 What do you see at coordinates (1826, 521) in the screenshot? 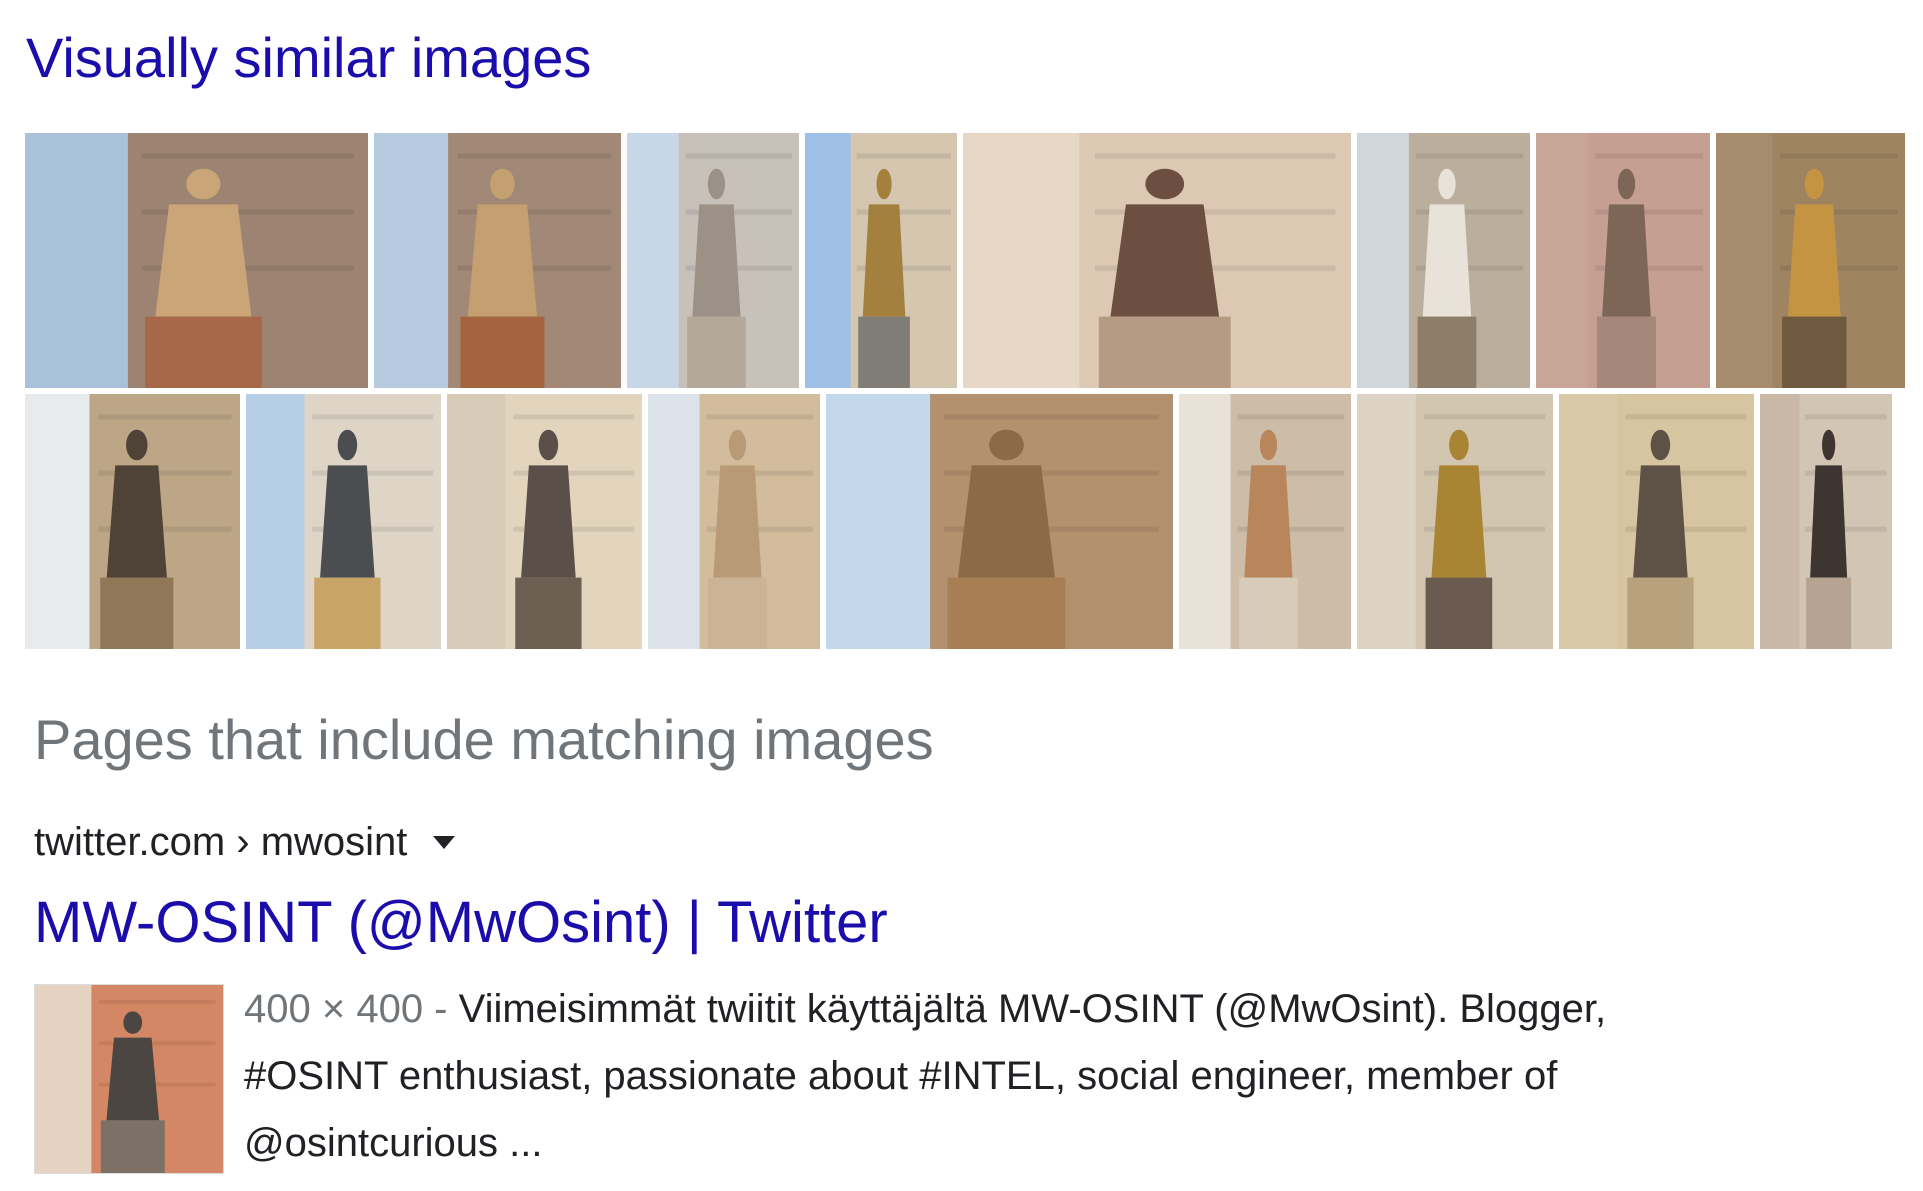
I see `funerary-monument-thumbnail` at bounding box center [1826, 521].